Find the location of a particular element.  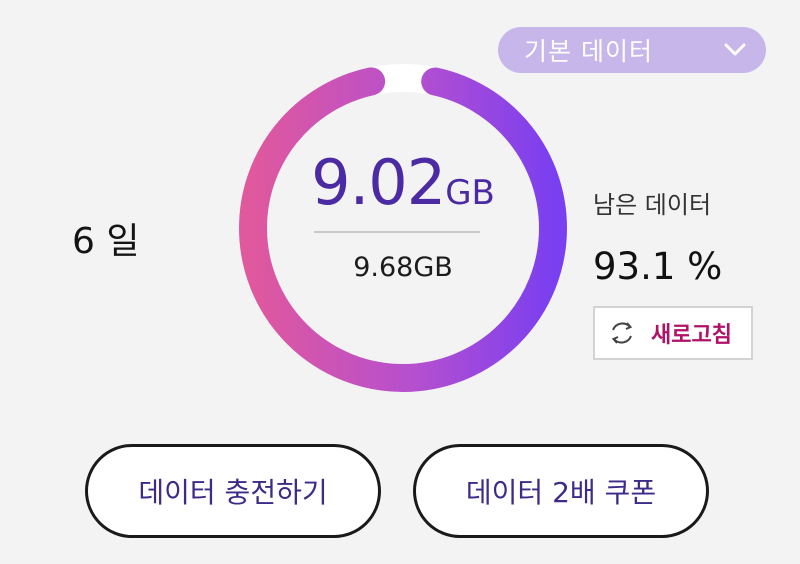

double-data-coupon-button: 데이터 2배 쿠폰 is located at coordinates (561, 491).